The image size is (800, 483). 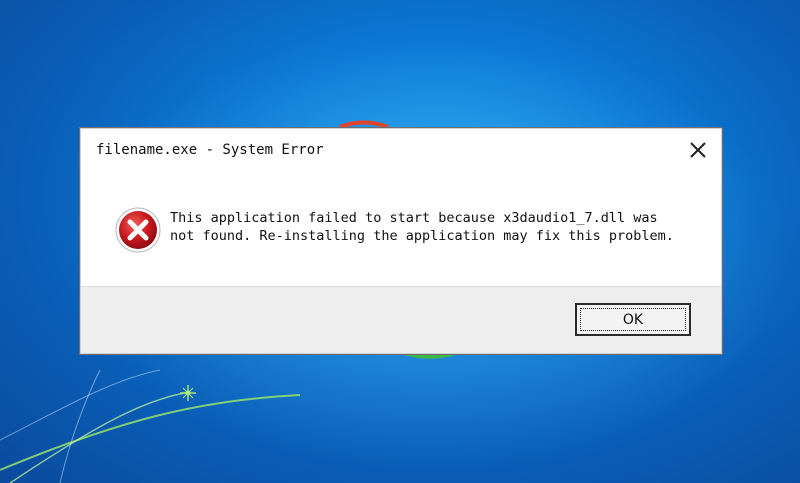 I want to click on ok-button-label: OK, so click(x=633, y=319).